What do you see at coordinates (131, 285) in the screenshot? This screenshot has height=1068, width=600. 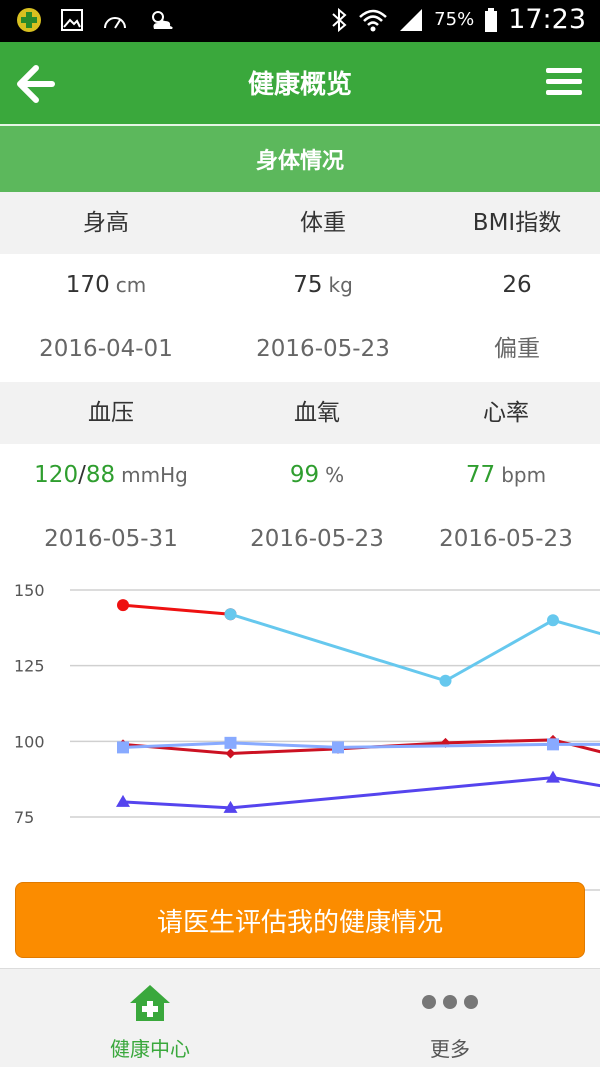 I see `height-unit: cm` at bounding box center [131, 285].